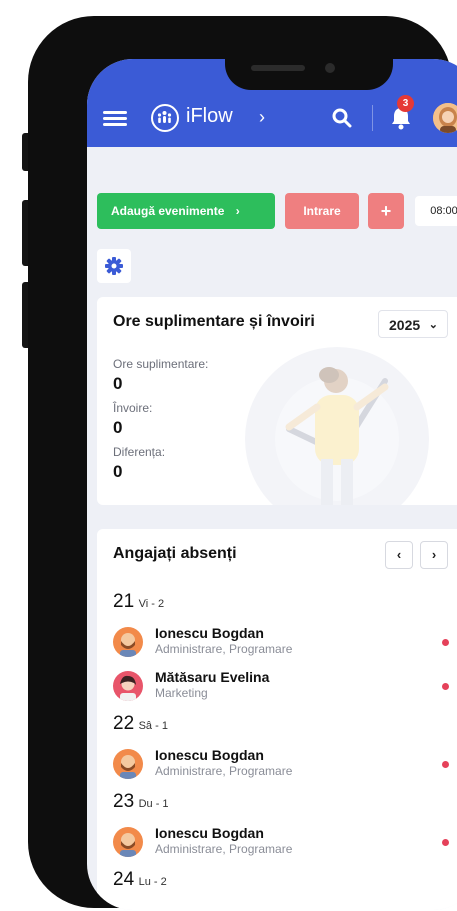  What do you see at coordinates (212, 677) in the screenshot?
I see `person-name: Mătăsaru Evelina` at bounding box center [212, 677].